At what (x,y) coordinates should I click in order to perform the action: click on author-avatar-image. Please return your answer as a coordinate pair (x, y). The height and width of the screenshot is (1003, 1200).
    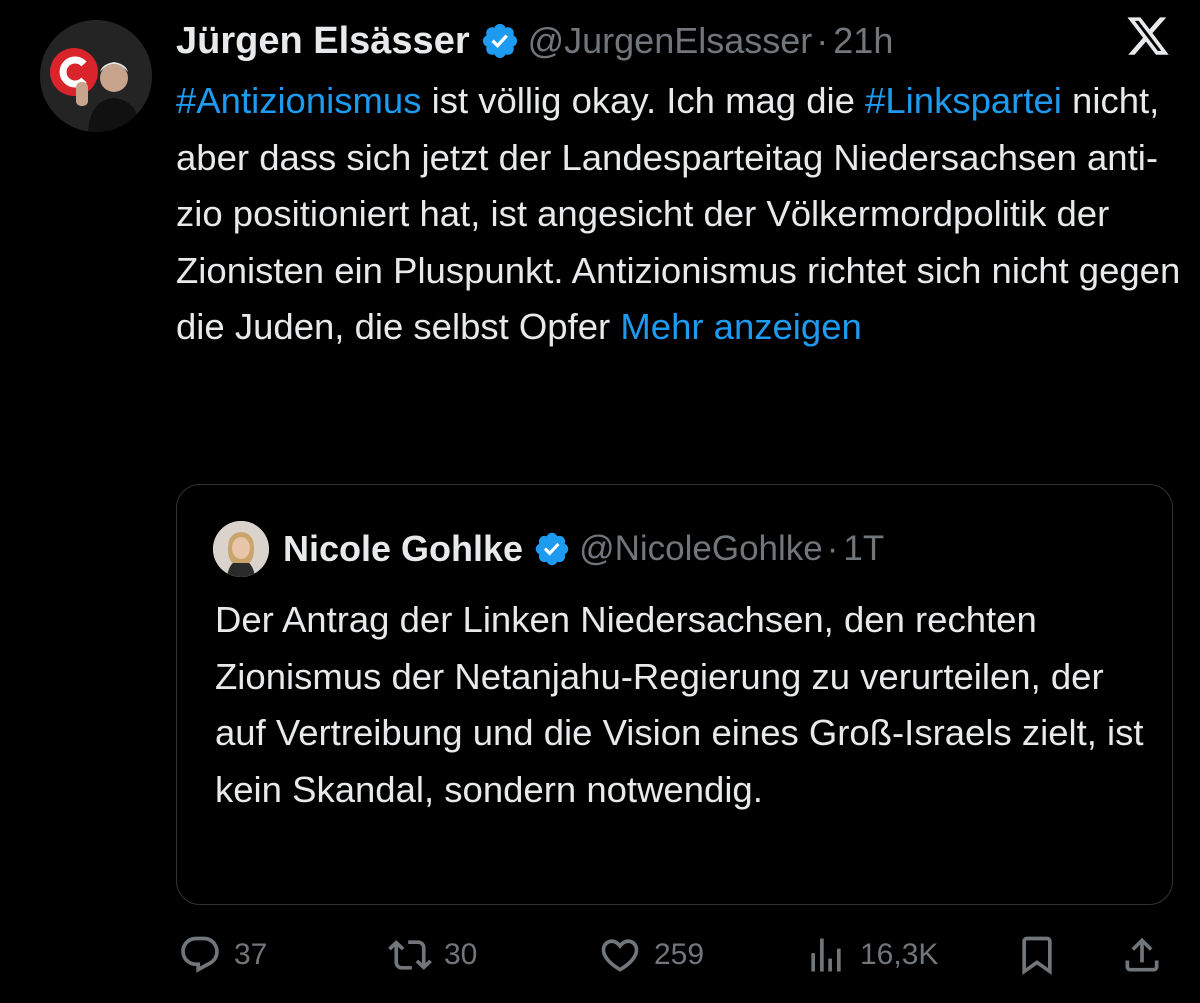
    Looking at the image, I should click on (96, 76).